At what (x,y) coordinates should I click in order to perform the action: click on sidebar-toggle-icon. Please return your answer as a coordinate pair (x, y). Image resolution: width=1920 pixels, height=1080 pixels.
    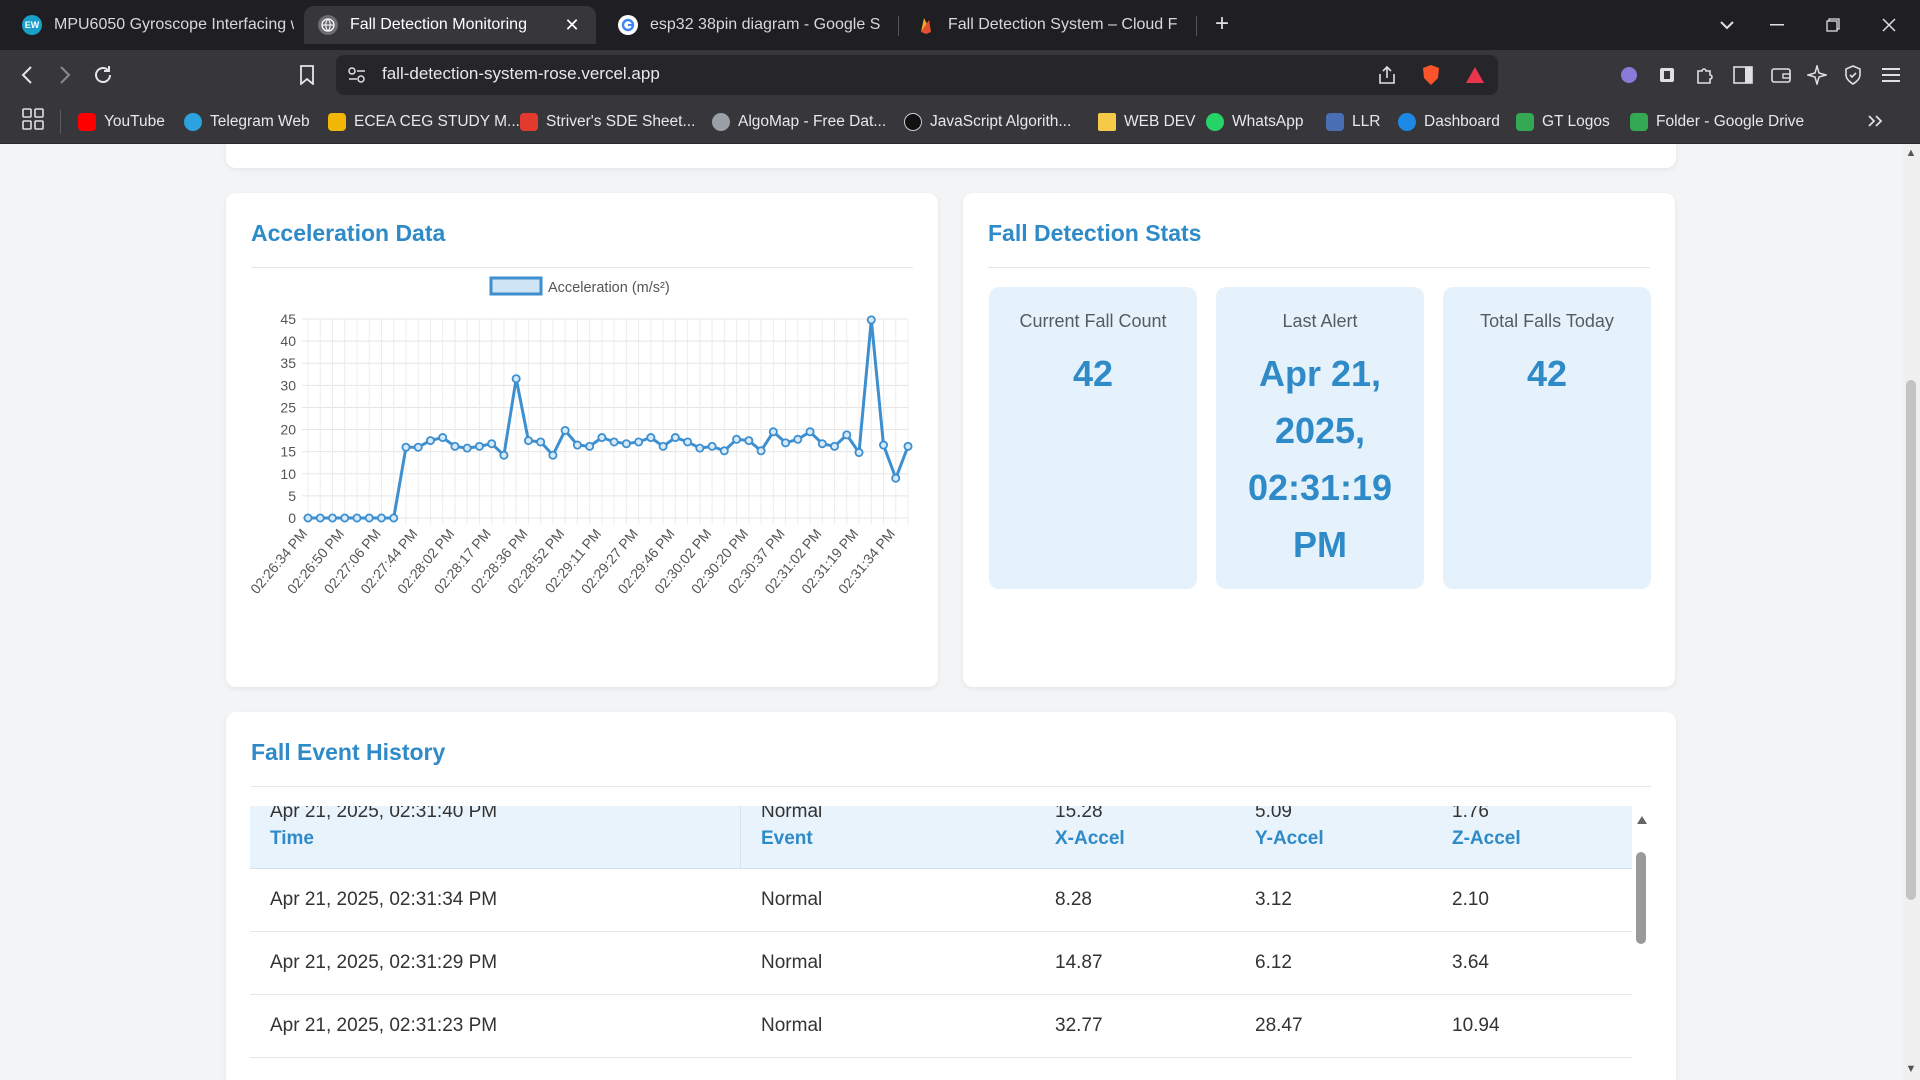
    Looking at the image, I should click on (1743, 75).